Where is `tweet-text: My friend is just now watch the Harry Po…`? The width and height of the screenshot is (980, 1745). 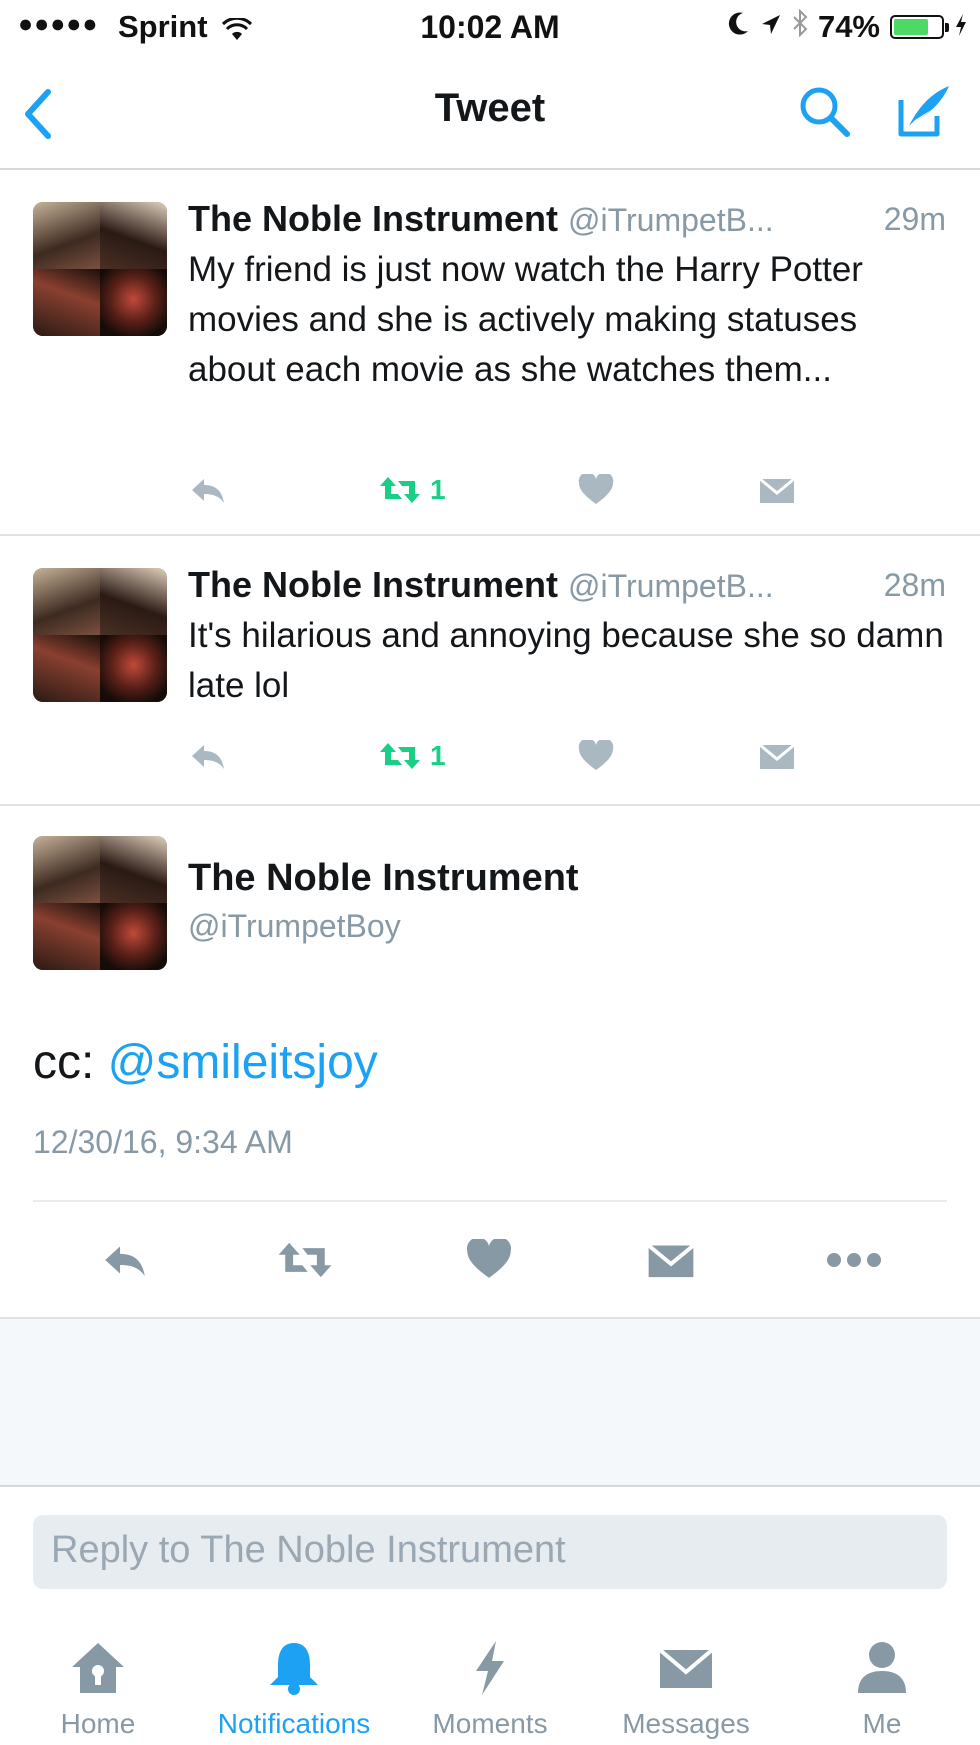 tweet-text: My friend is just now watch the Harry Po… is located at coordinates (525, 319).